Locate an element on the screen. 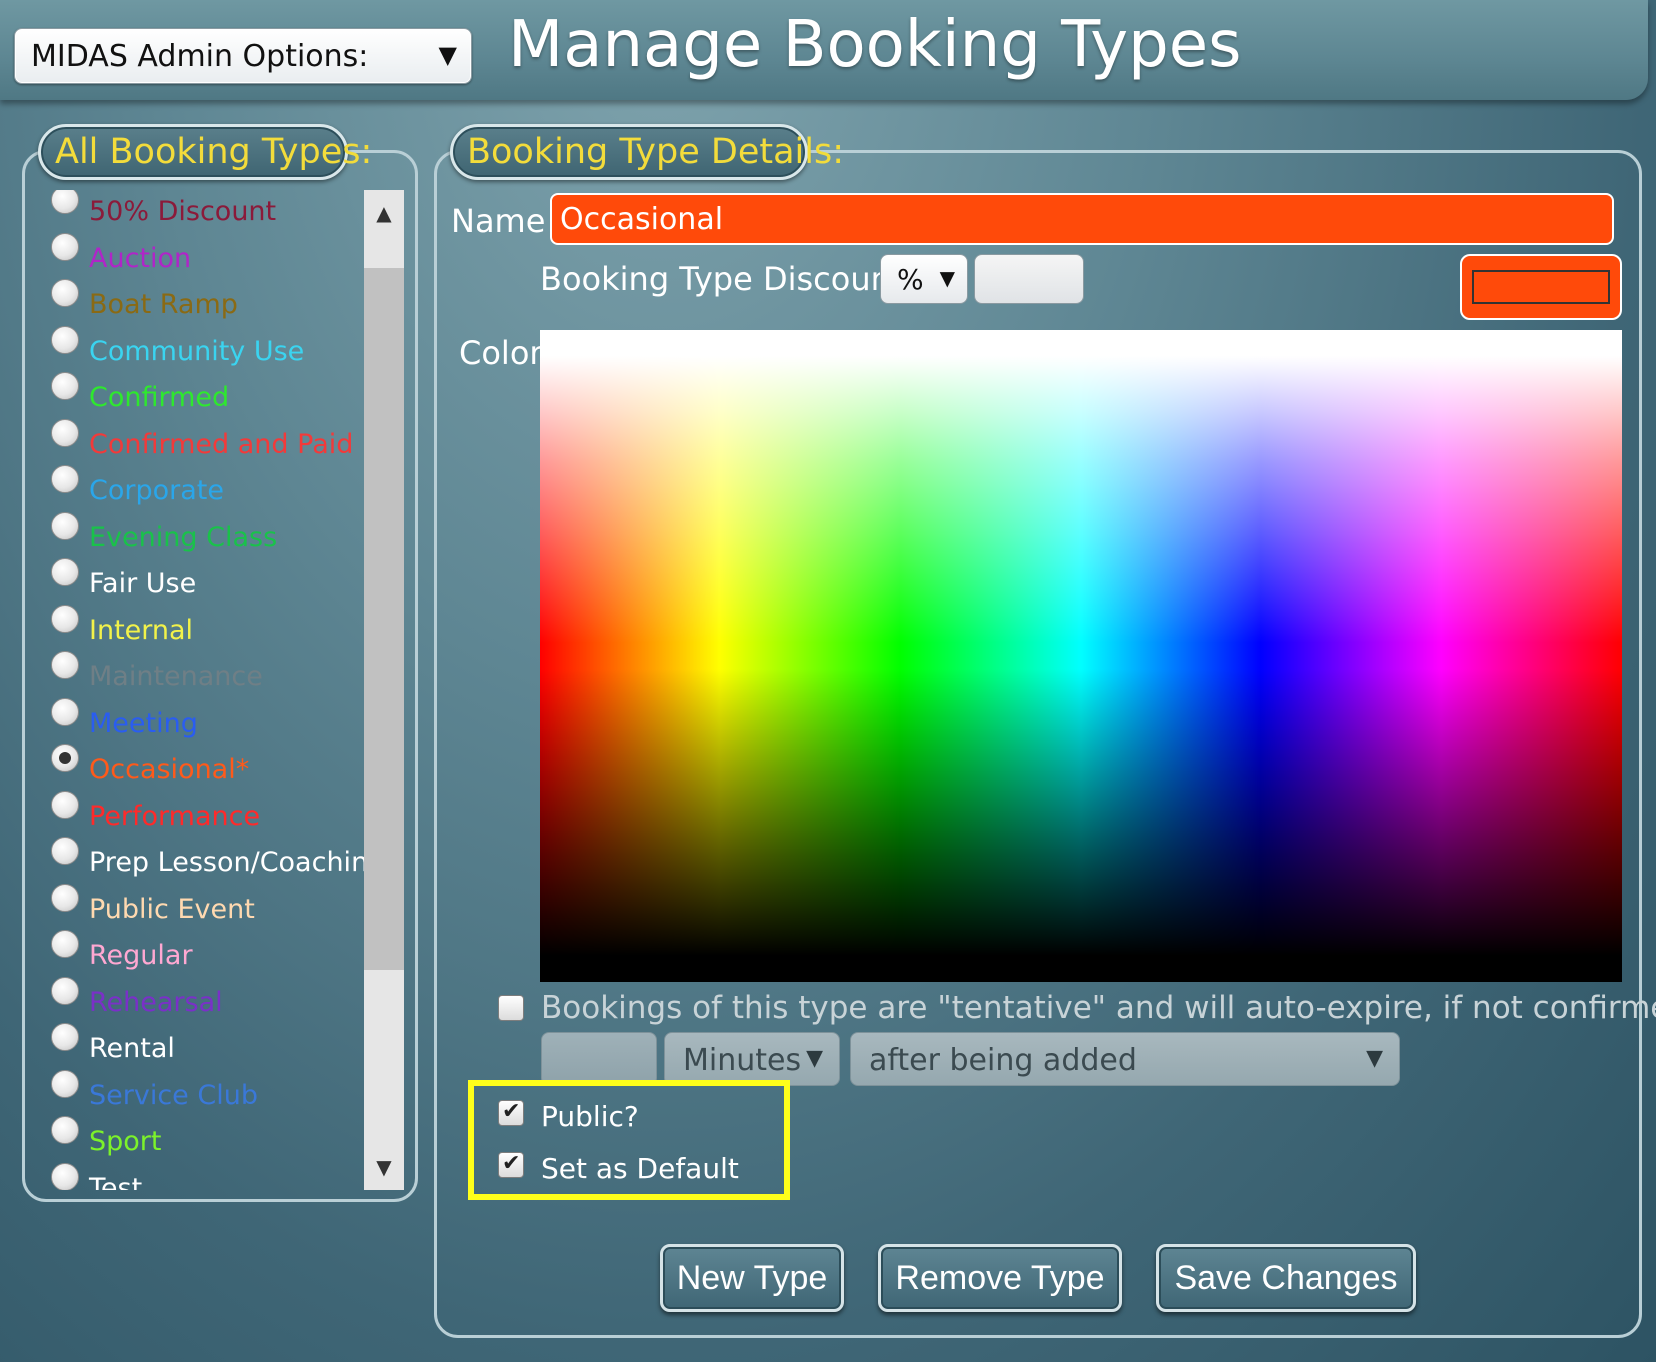 This screenshot has width=1656, height=1362. list-item: Fair Use is located at coordinates (206, 583).